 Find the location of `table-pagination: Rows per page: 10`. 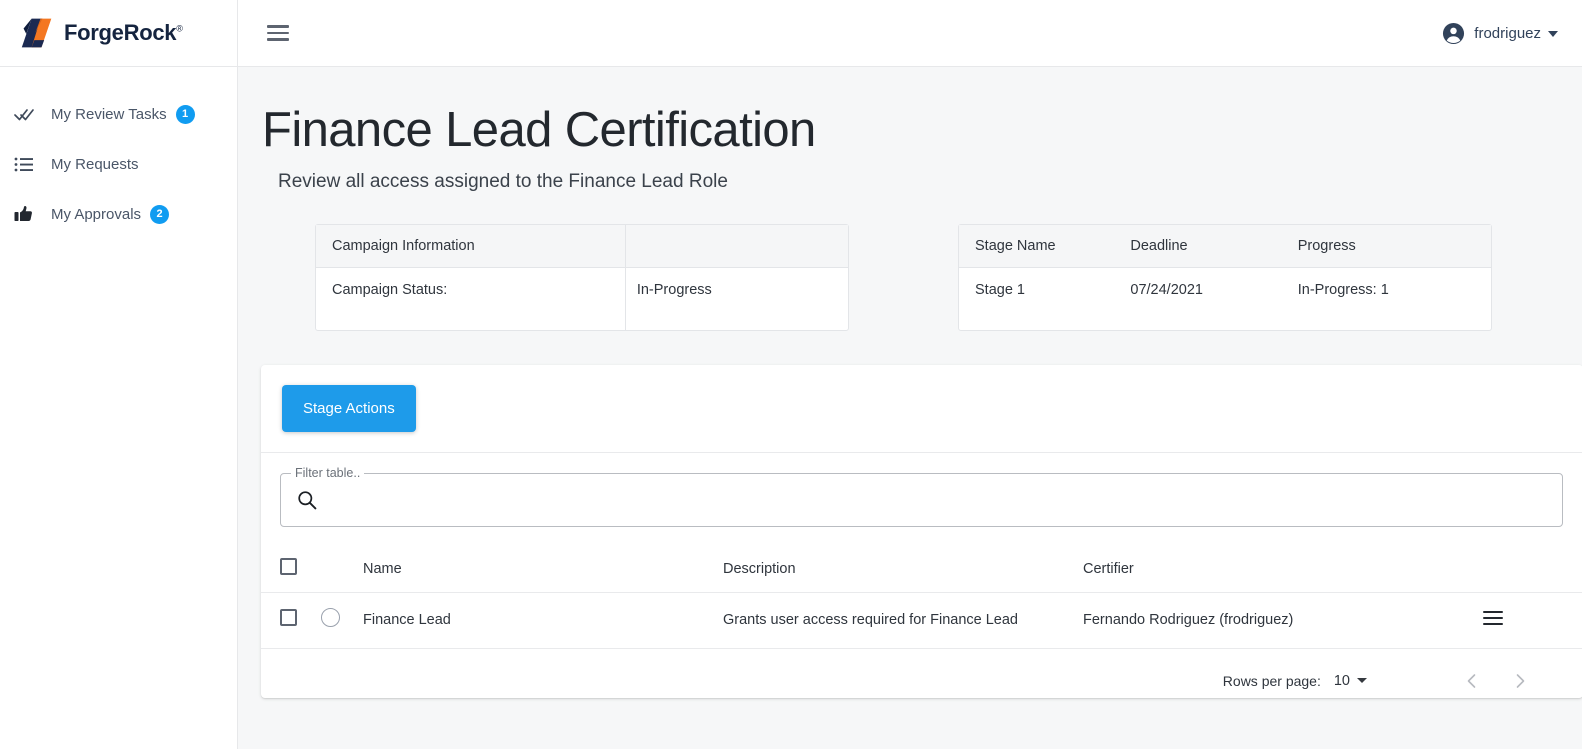

table-pagination: Rows per page: 10 is located at coordinates (921, 681).